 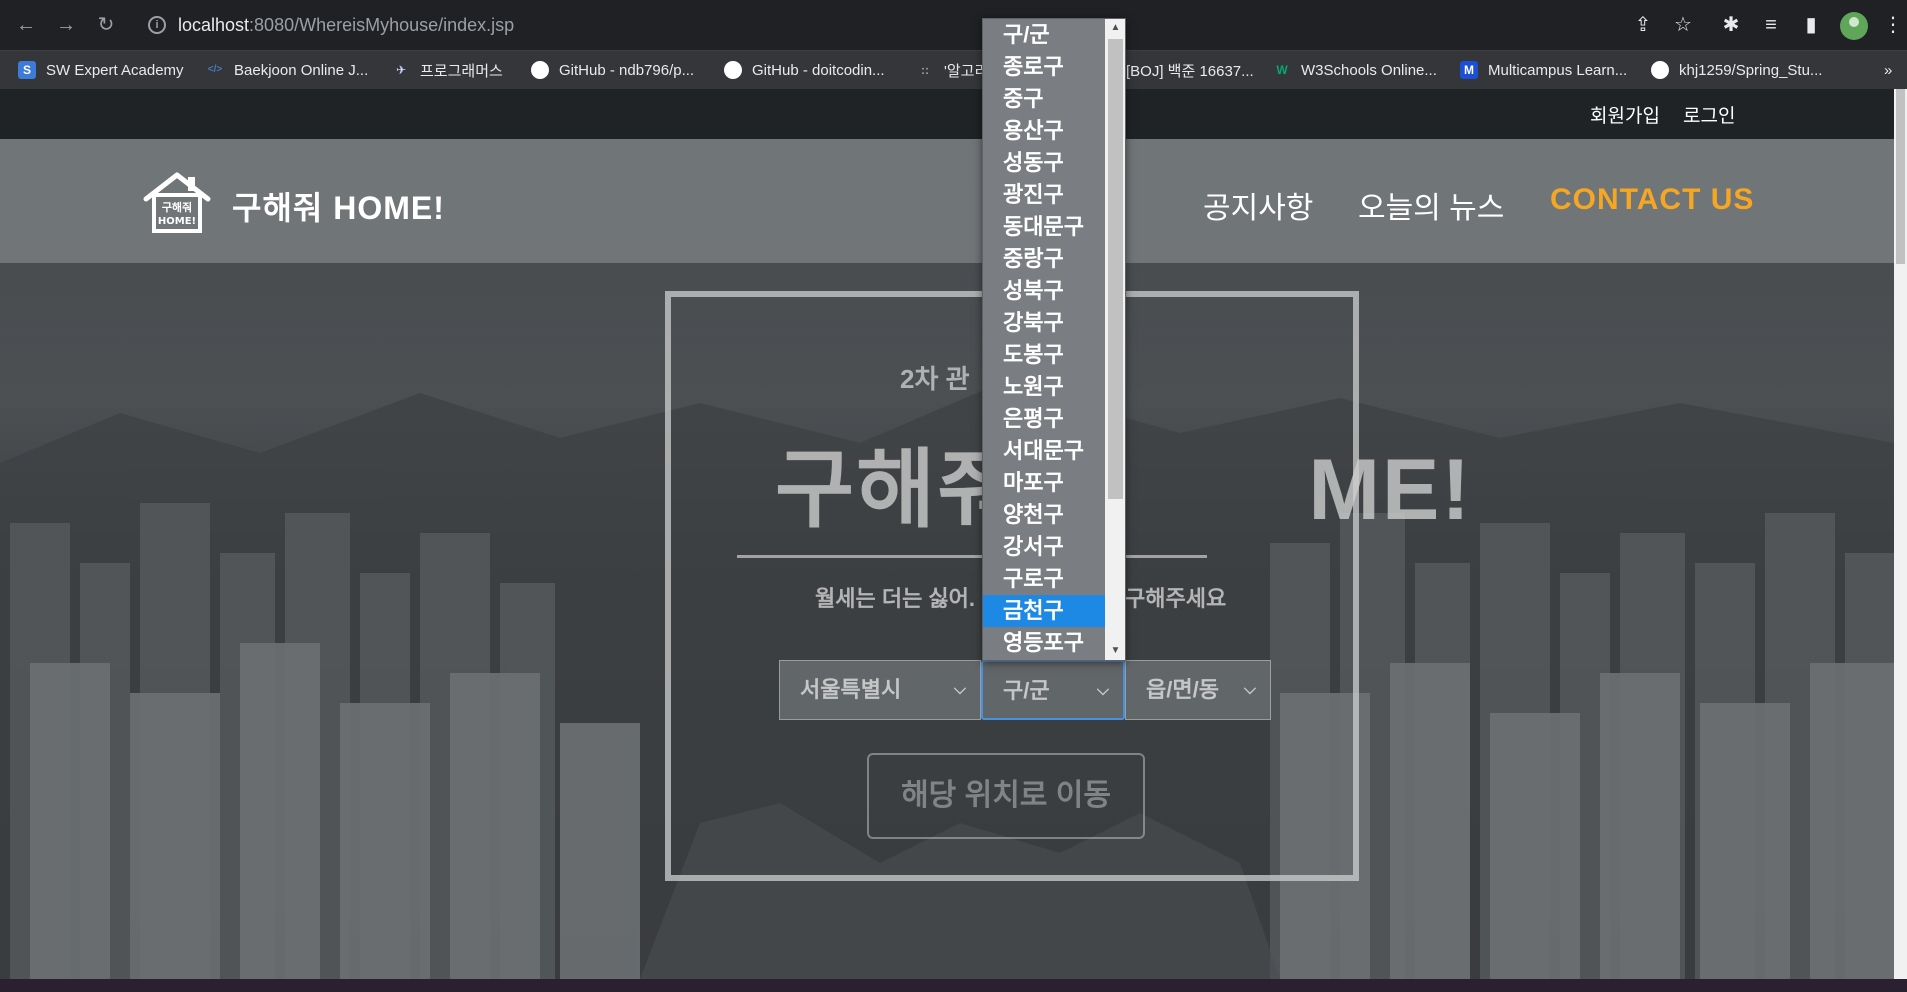 What do you see at coordinates (177, 221) in the screenshot?
I see `logo-text-2: HOME!` at bounding box center [177, 221].